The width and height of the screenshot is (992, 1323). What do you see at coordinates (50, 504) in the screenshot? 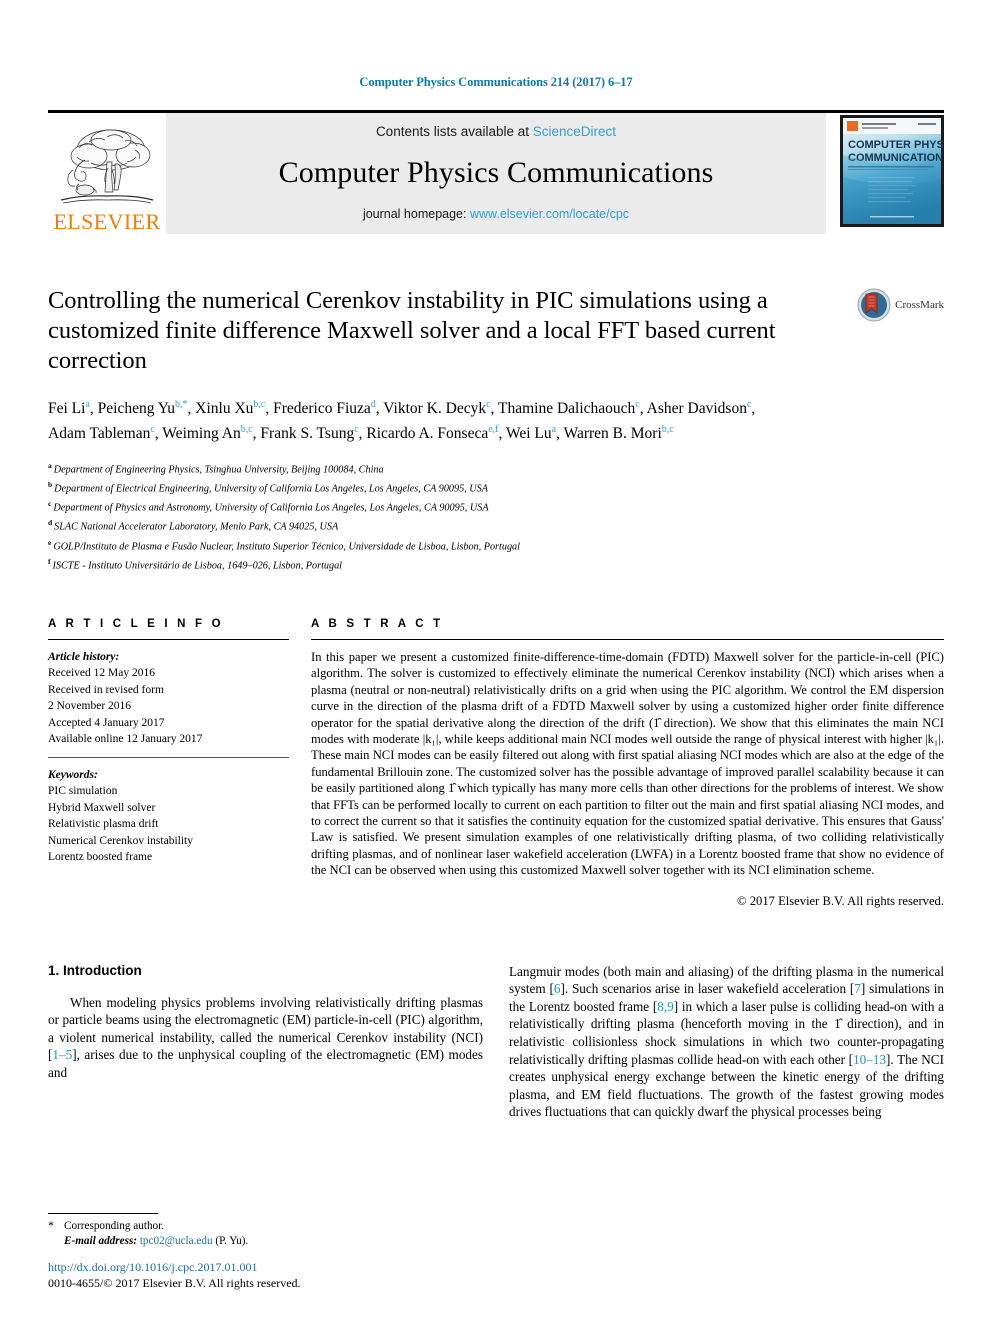
I see `affiliation-mark-c: c` at bounding box center [50, 504].